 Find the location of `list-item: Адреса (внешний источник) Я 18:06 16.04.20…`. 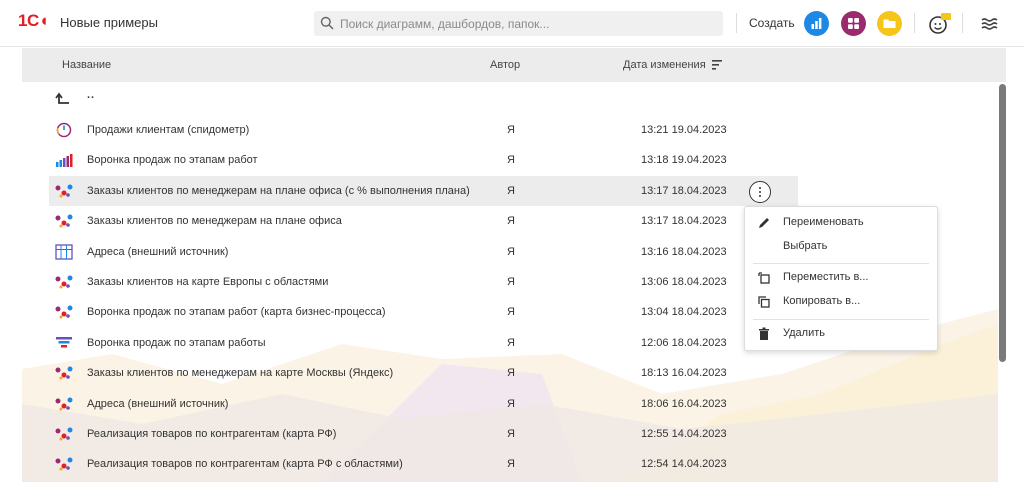

list-item: Адреса (внешний источник) Я 18:06 16.04.20… is located at coordinates (423, 404).